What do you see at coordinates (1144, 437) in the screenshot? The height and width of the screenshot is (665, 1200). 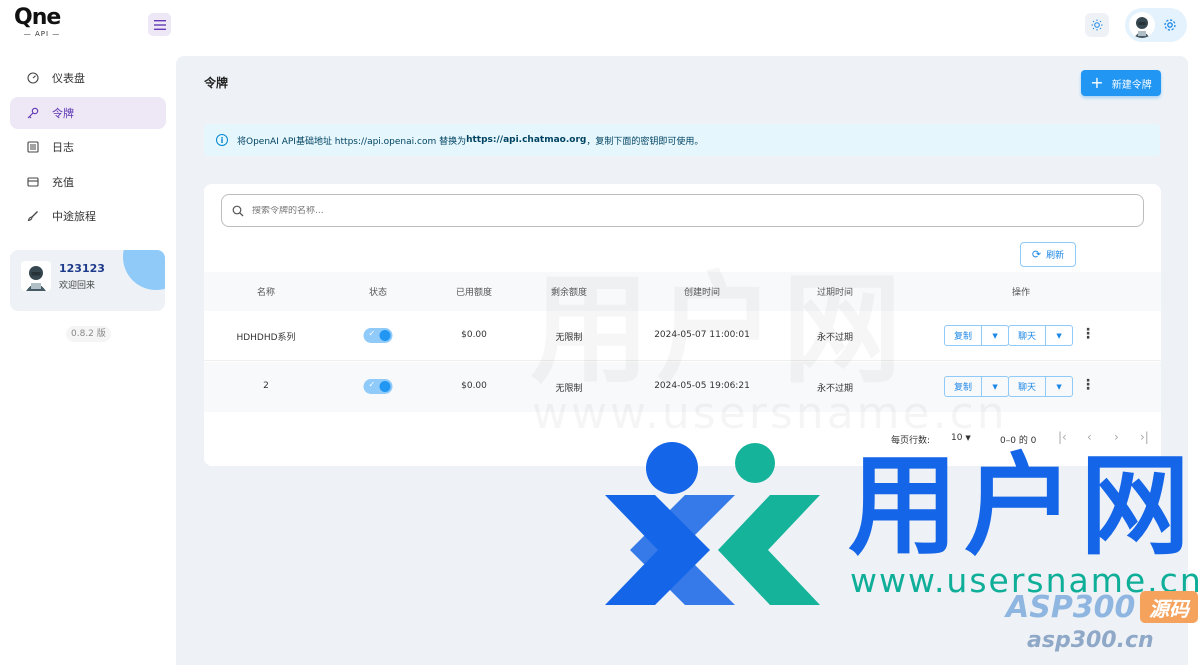 I see `last-page-icon: ›|` at bounding box center [1144, 437].